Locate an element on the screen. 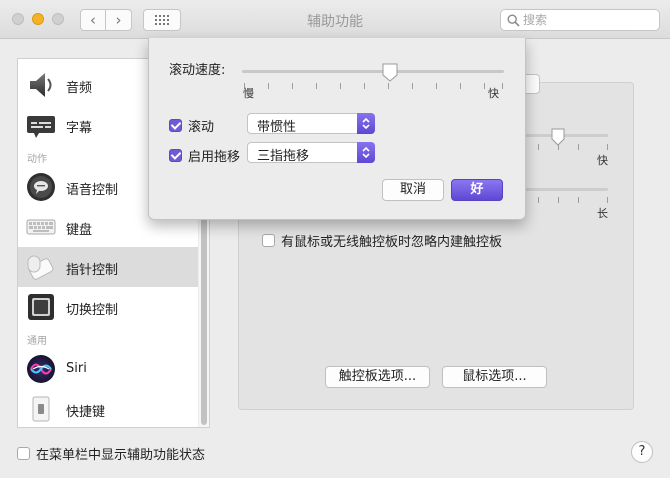 Image resolution: width=670 pixels, height=478 pixels. ok-button: 好 is located at coordinates (477, 190).